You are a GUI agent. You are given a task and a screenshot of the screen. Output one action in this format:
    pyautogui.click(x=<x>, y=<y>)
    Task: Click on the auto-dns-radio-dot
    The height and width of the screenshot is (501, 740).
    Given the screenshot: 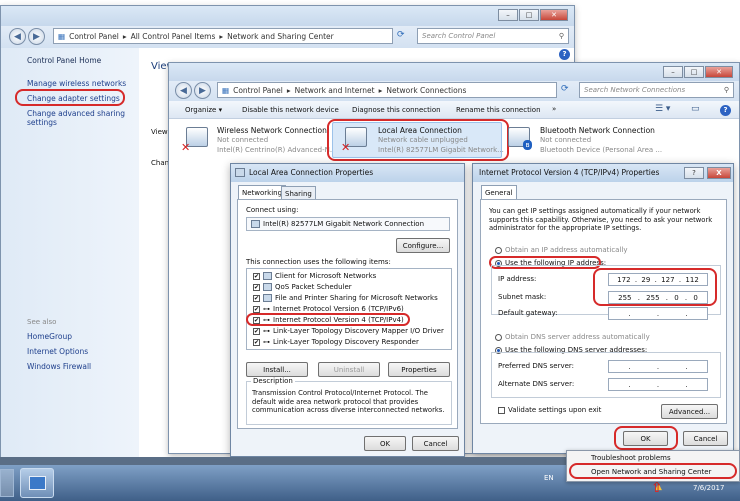 What is the action you would take?
    pyautogui.click(x=498, y=337)
    